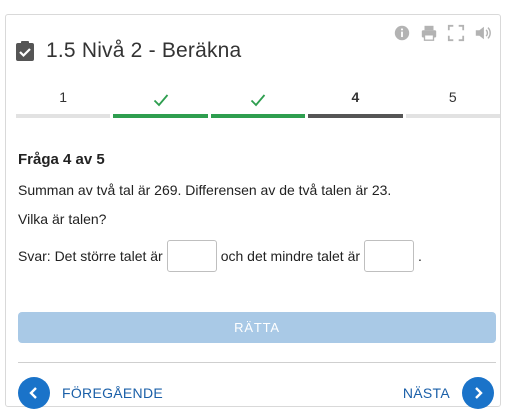  What do you see at coordinates (429, 33) in the screenshot?
I see `print-icon` at bounding box center [429, 33].